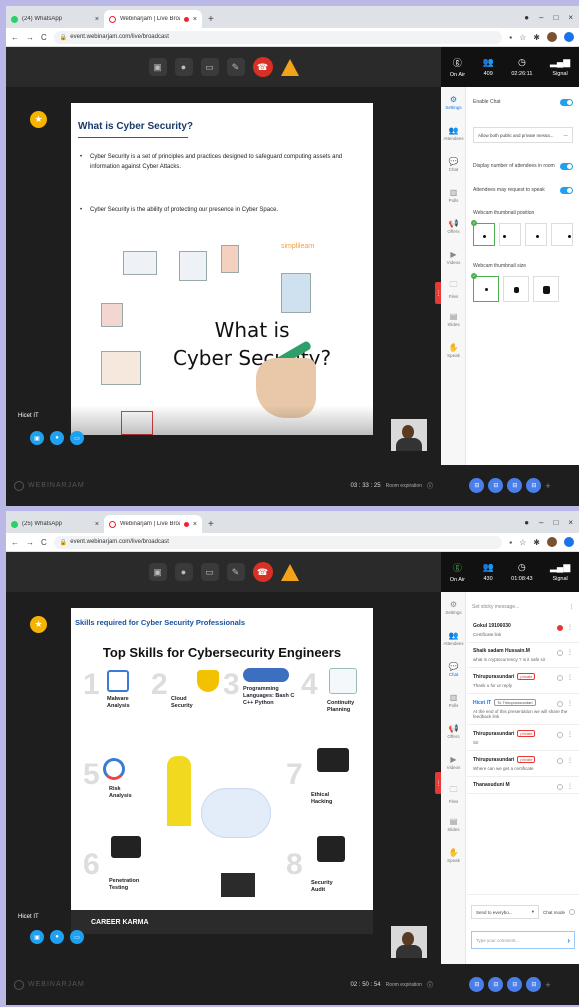 The width and height of the screenshot is (579, 1007). I want to click on position-bottom-left: ✓, so click(483, 233).